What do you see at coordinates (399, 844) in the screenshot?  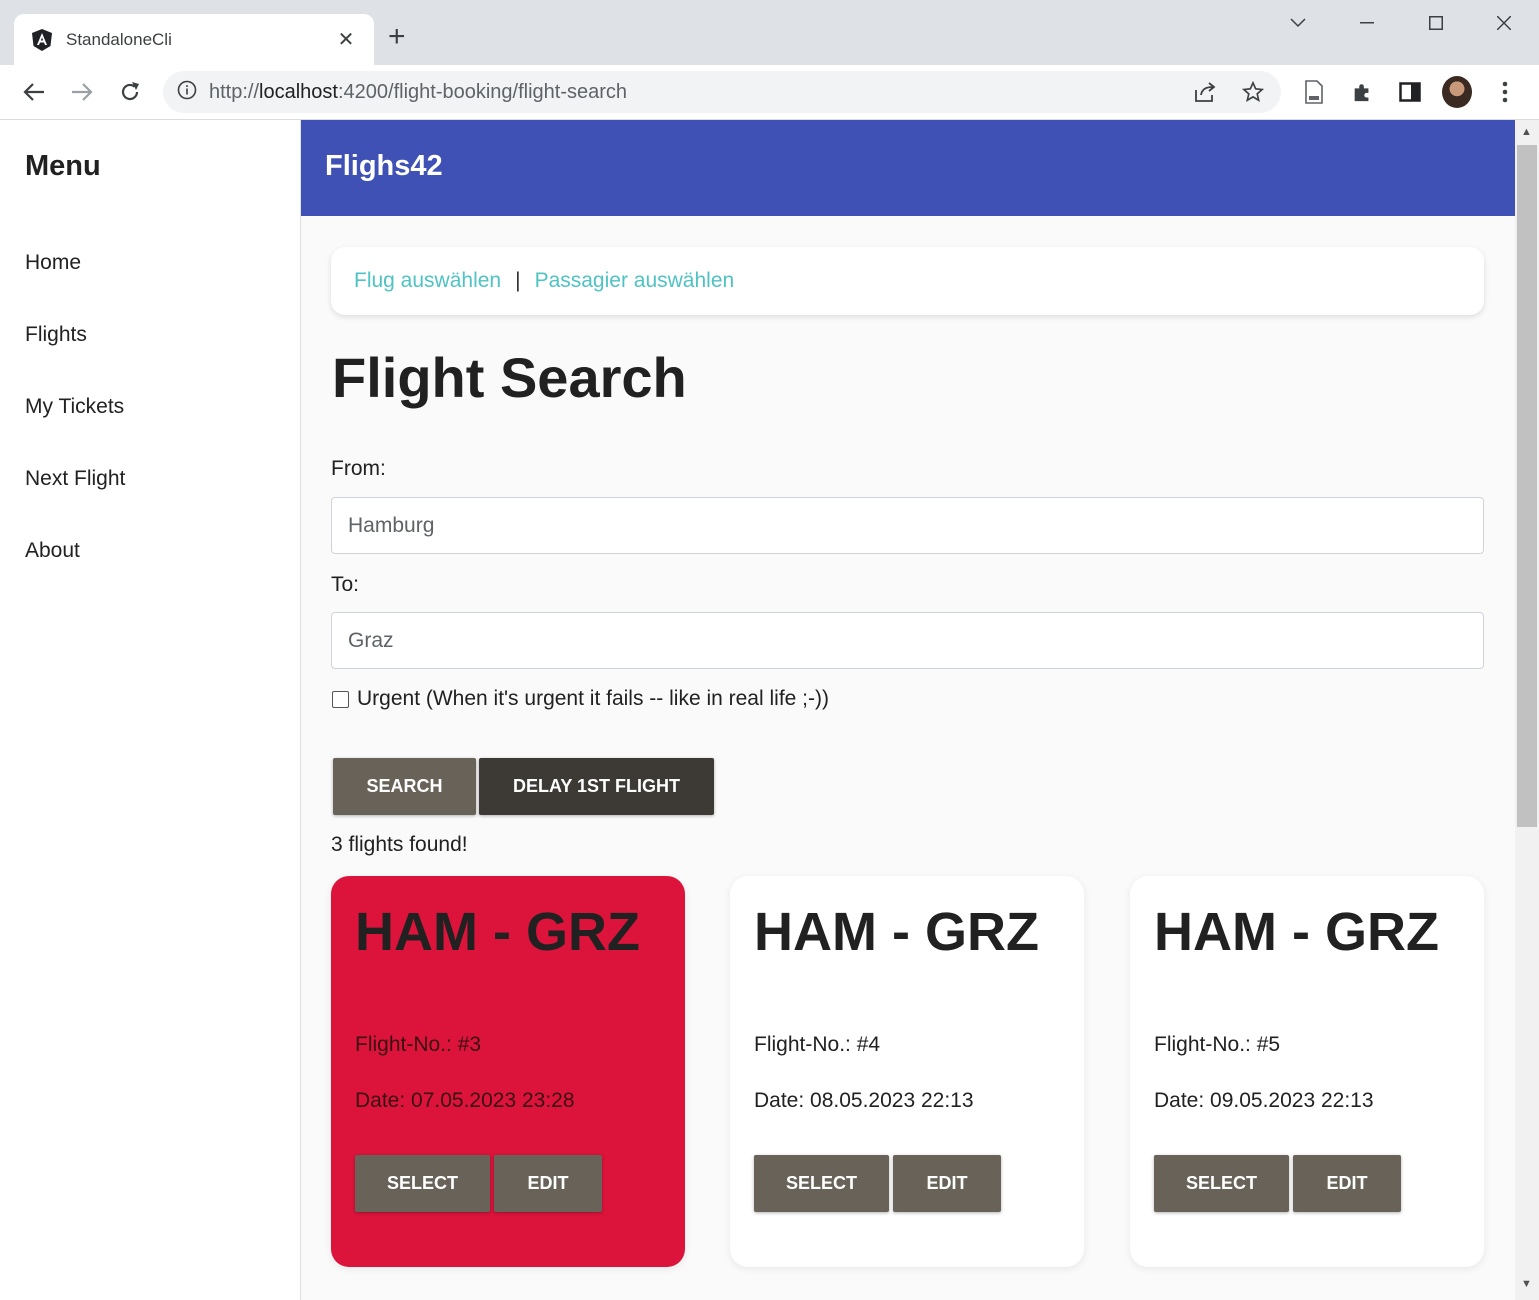 I see `result-count: 3 flights found!` at bounding box center [399, 844].